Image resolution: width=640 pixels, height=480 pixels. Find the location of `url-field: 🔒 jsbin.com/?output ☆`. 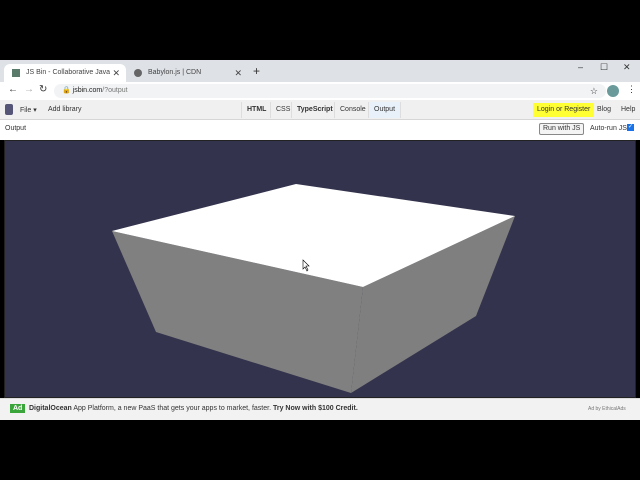

url-field: 🔒 jsbin.com/?output ☆ is located at coordinates (330, 91).